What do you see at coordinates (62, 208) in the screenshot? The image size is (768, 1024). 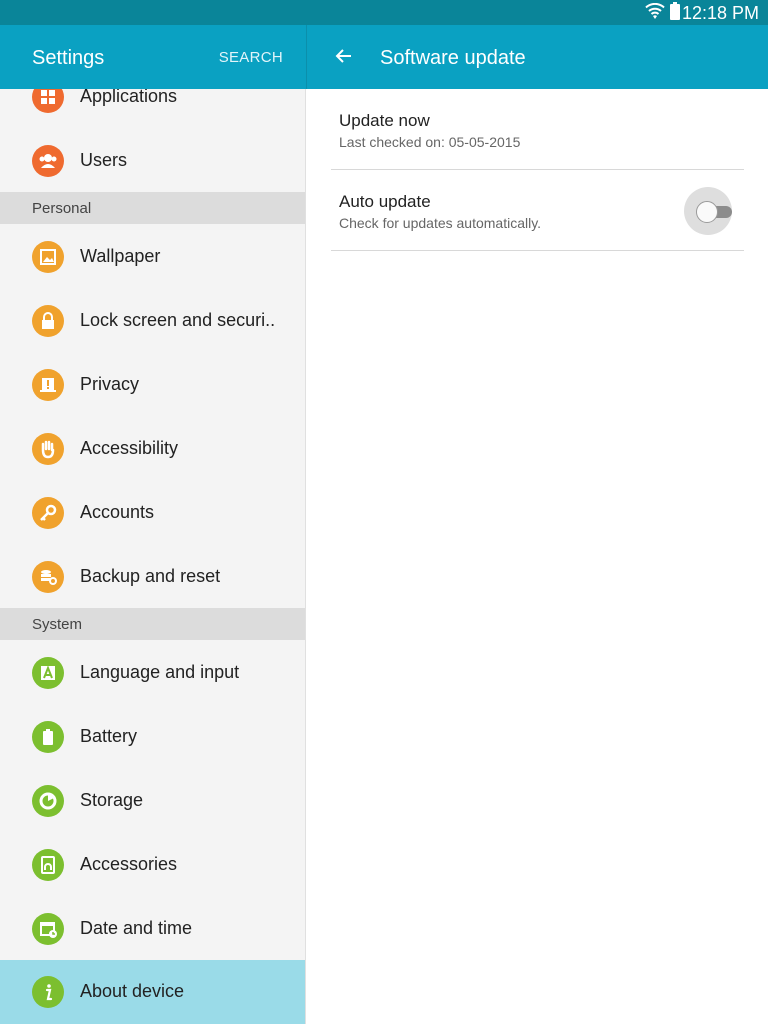 I see `section-label: Personal` at bounding box center [62, 208].